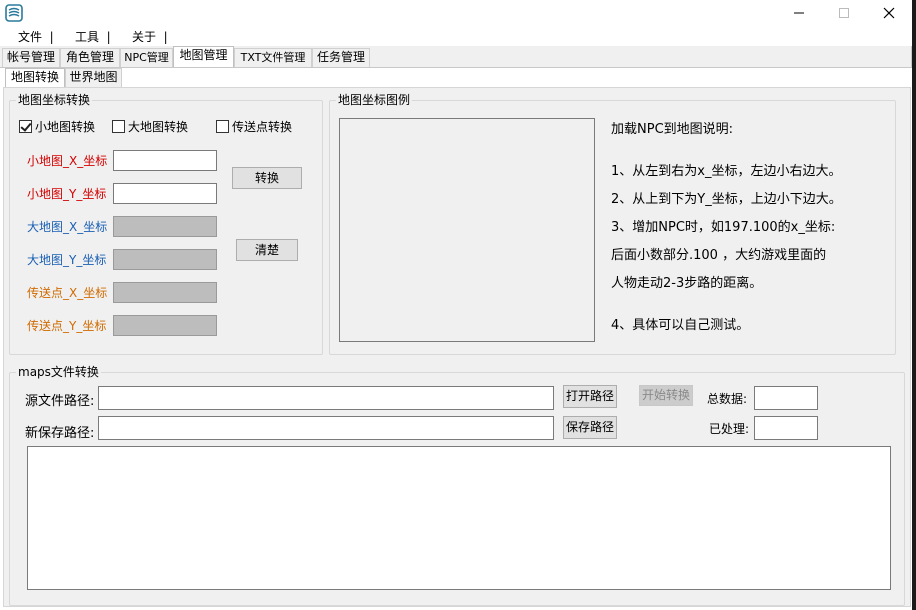  What do you see at coordinates (786, 428) in the screenshot?
I see `processed-input` at bounding box center [786, 428].